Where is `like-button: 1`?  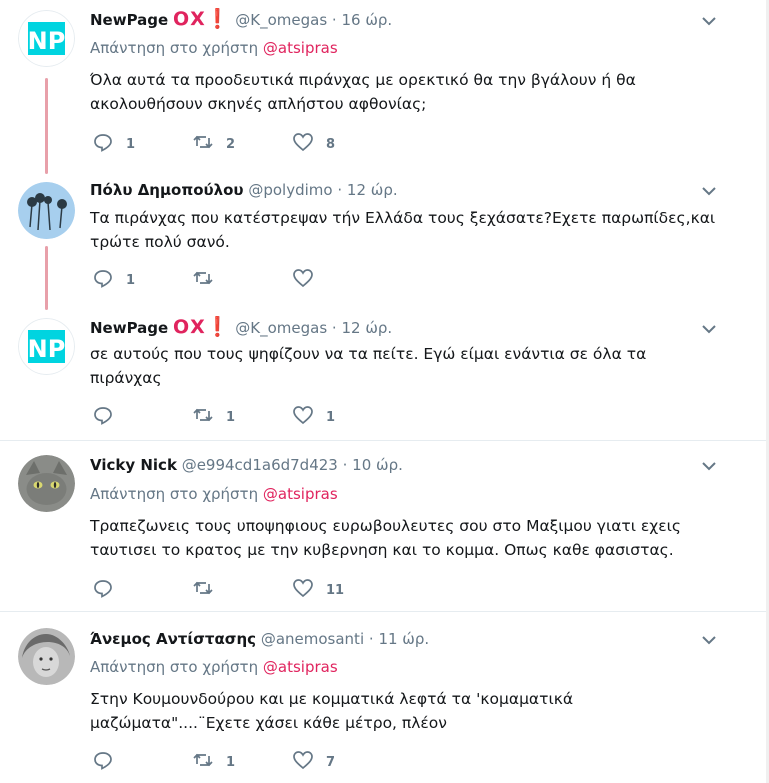
like-button: 1 is located at coordinates (313, 417).